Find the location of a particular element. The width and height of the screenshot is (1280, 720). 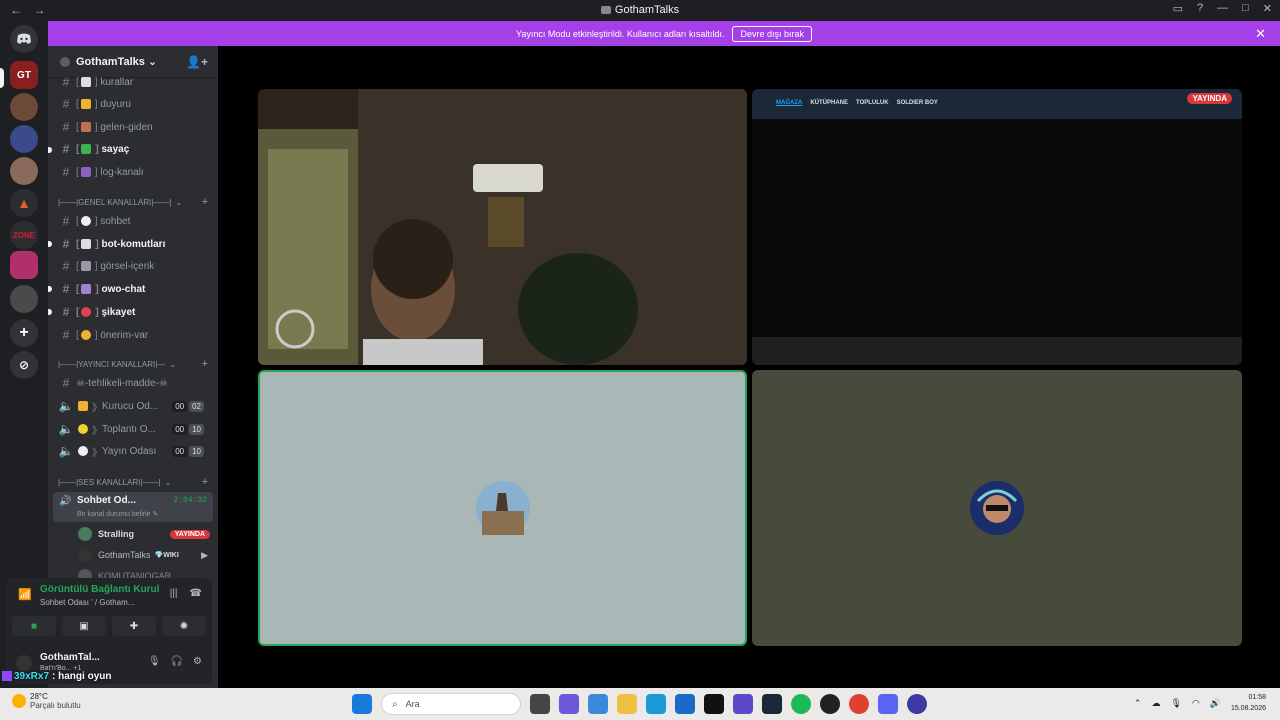

headphones-icon: 🎧 is located at coordinates (177, 661).